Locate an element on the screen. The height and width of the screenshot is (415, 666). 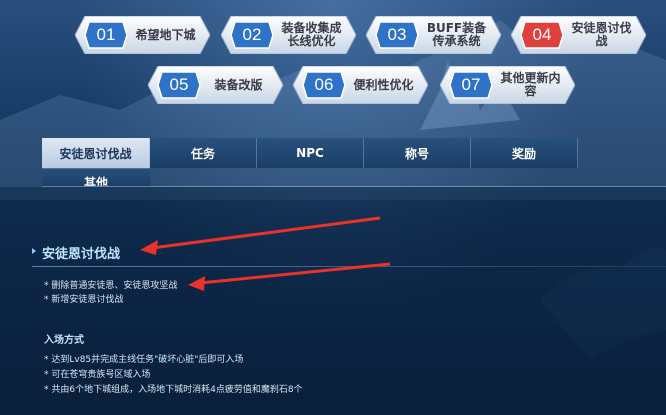
nav-item-label: BUFF装备 传承系统 is located at coordinates (456, 34).